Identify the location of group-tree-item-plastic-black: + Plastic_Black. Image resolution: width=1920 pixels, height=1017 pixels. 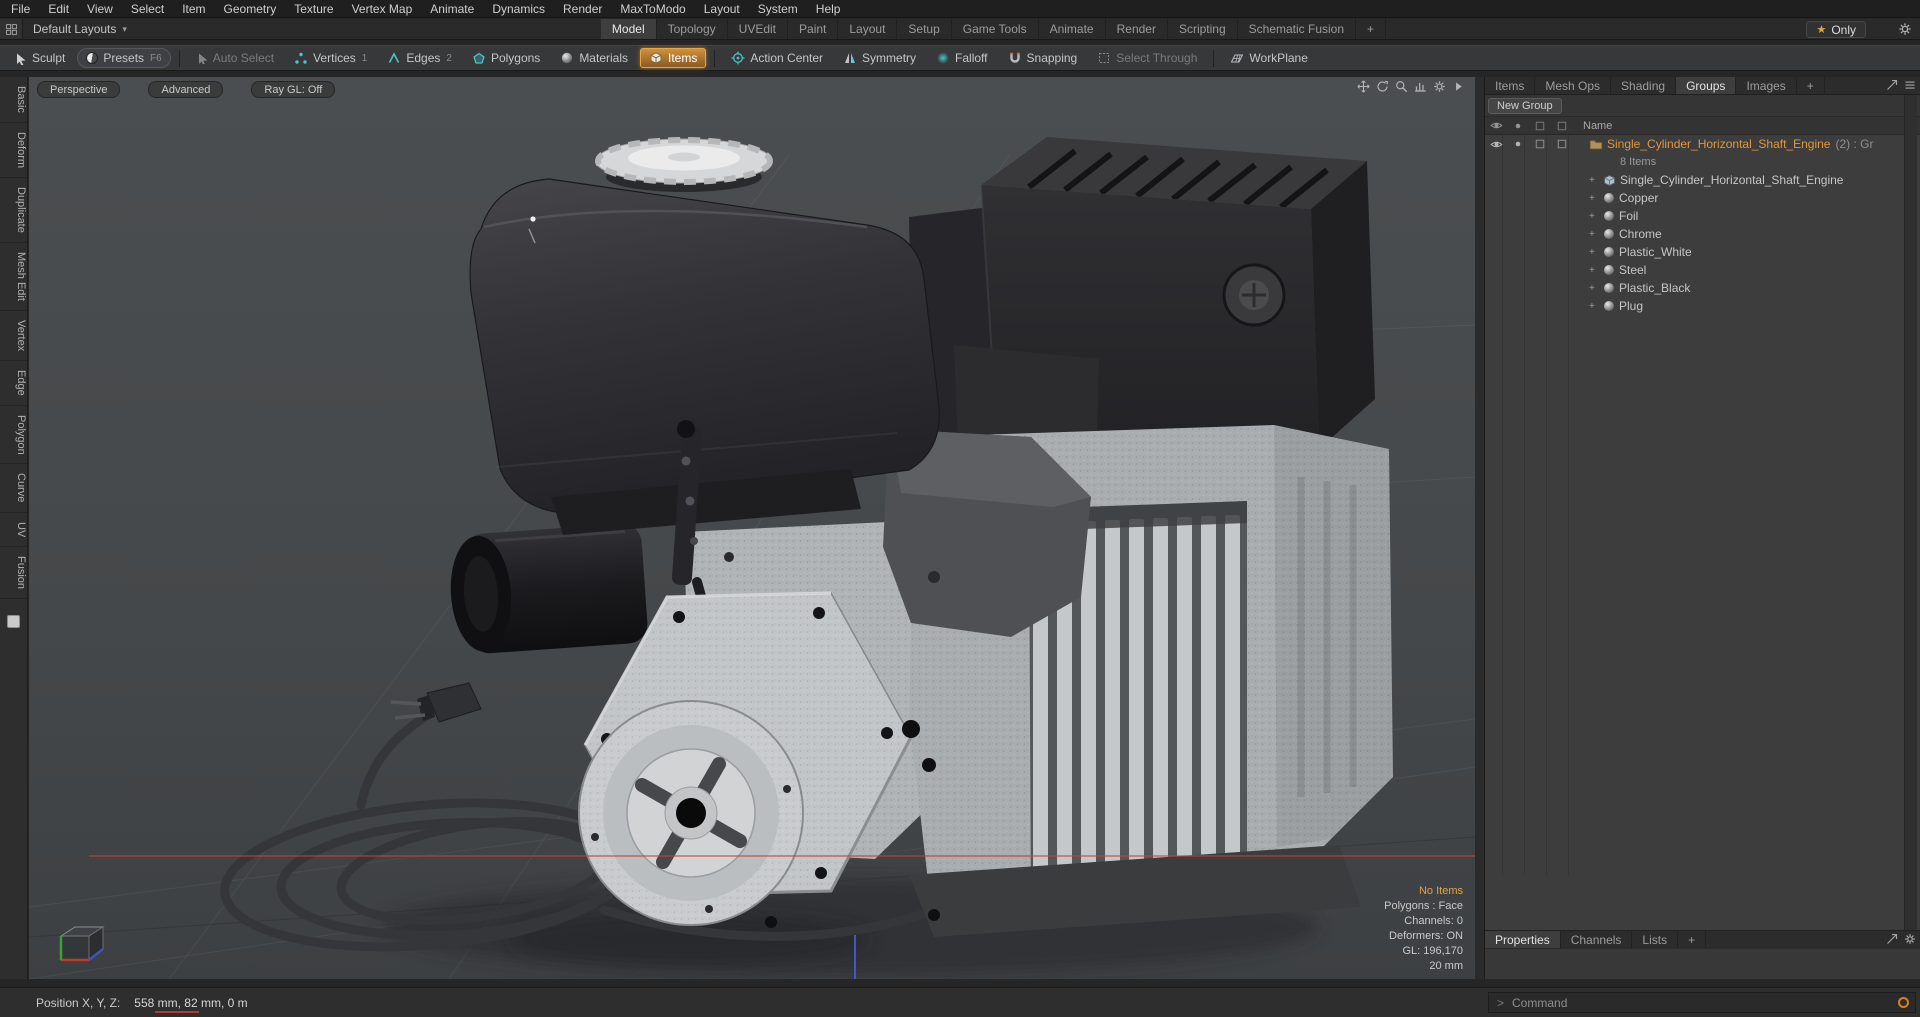
(1702, 288).